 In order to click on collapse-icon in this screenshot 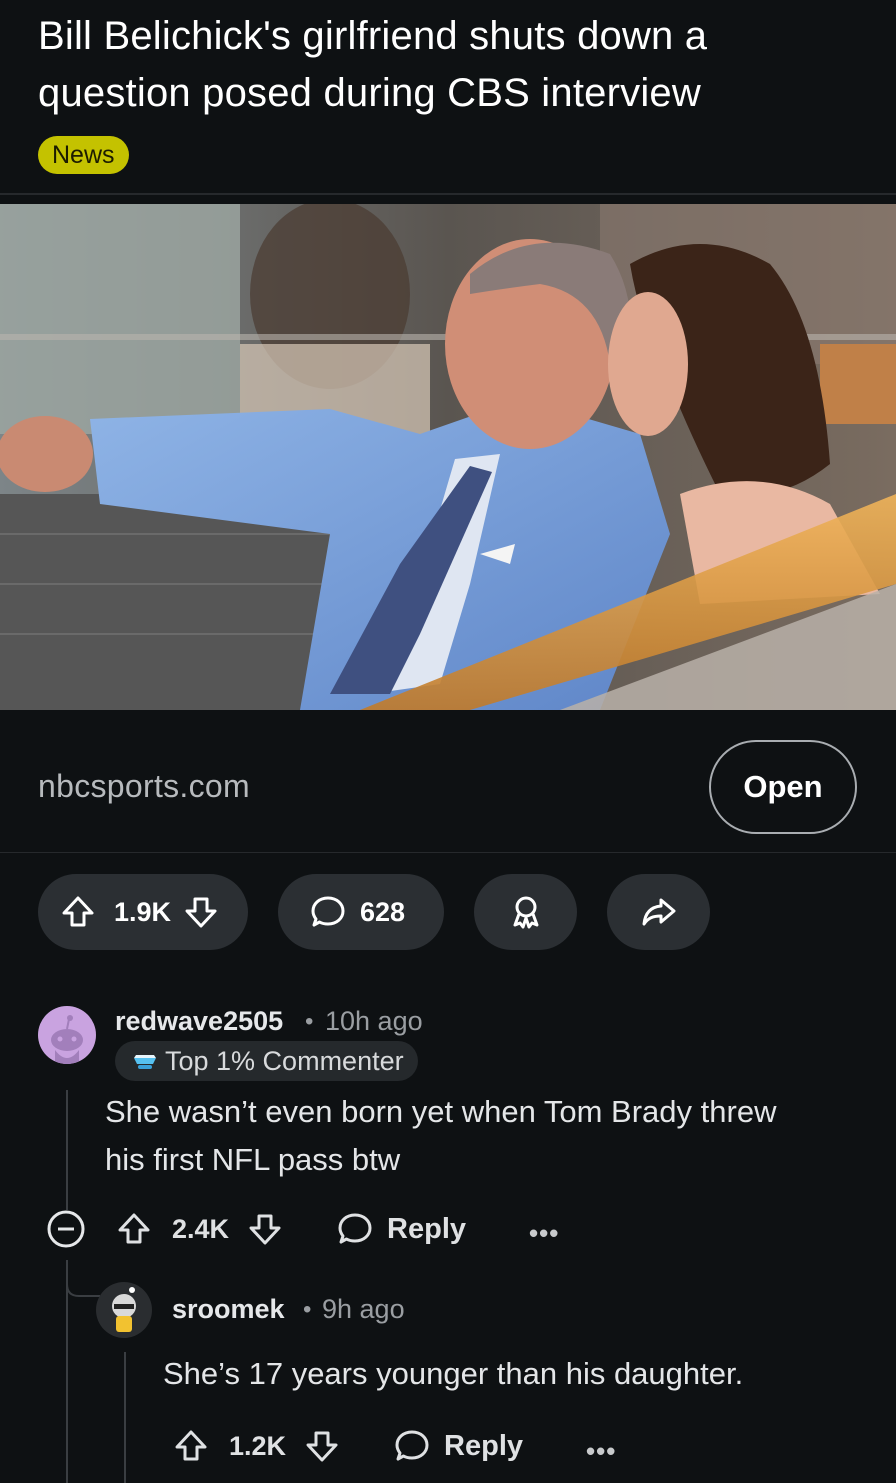, I will do `click(66, 1229)`.